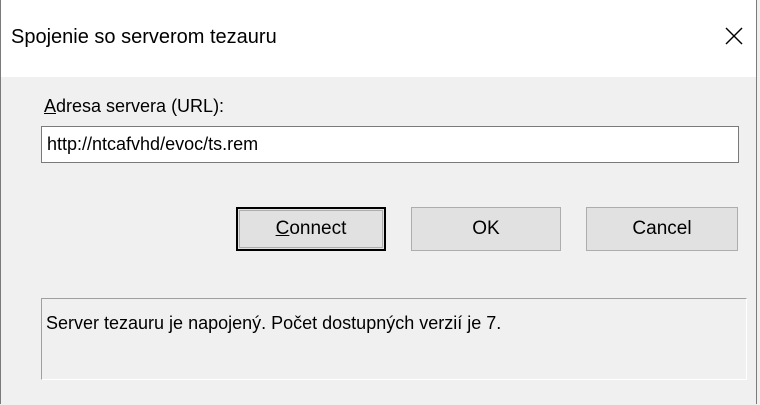 Image resolution: width=760 pixels, height=405 pixels. Describe the element at coordinates (282, 228) in the screenshot. I see `connect-button-accelerator: C` at that location.